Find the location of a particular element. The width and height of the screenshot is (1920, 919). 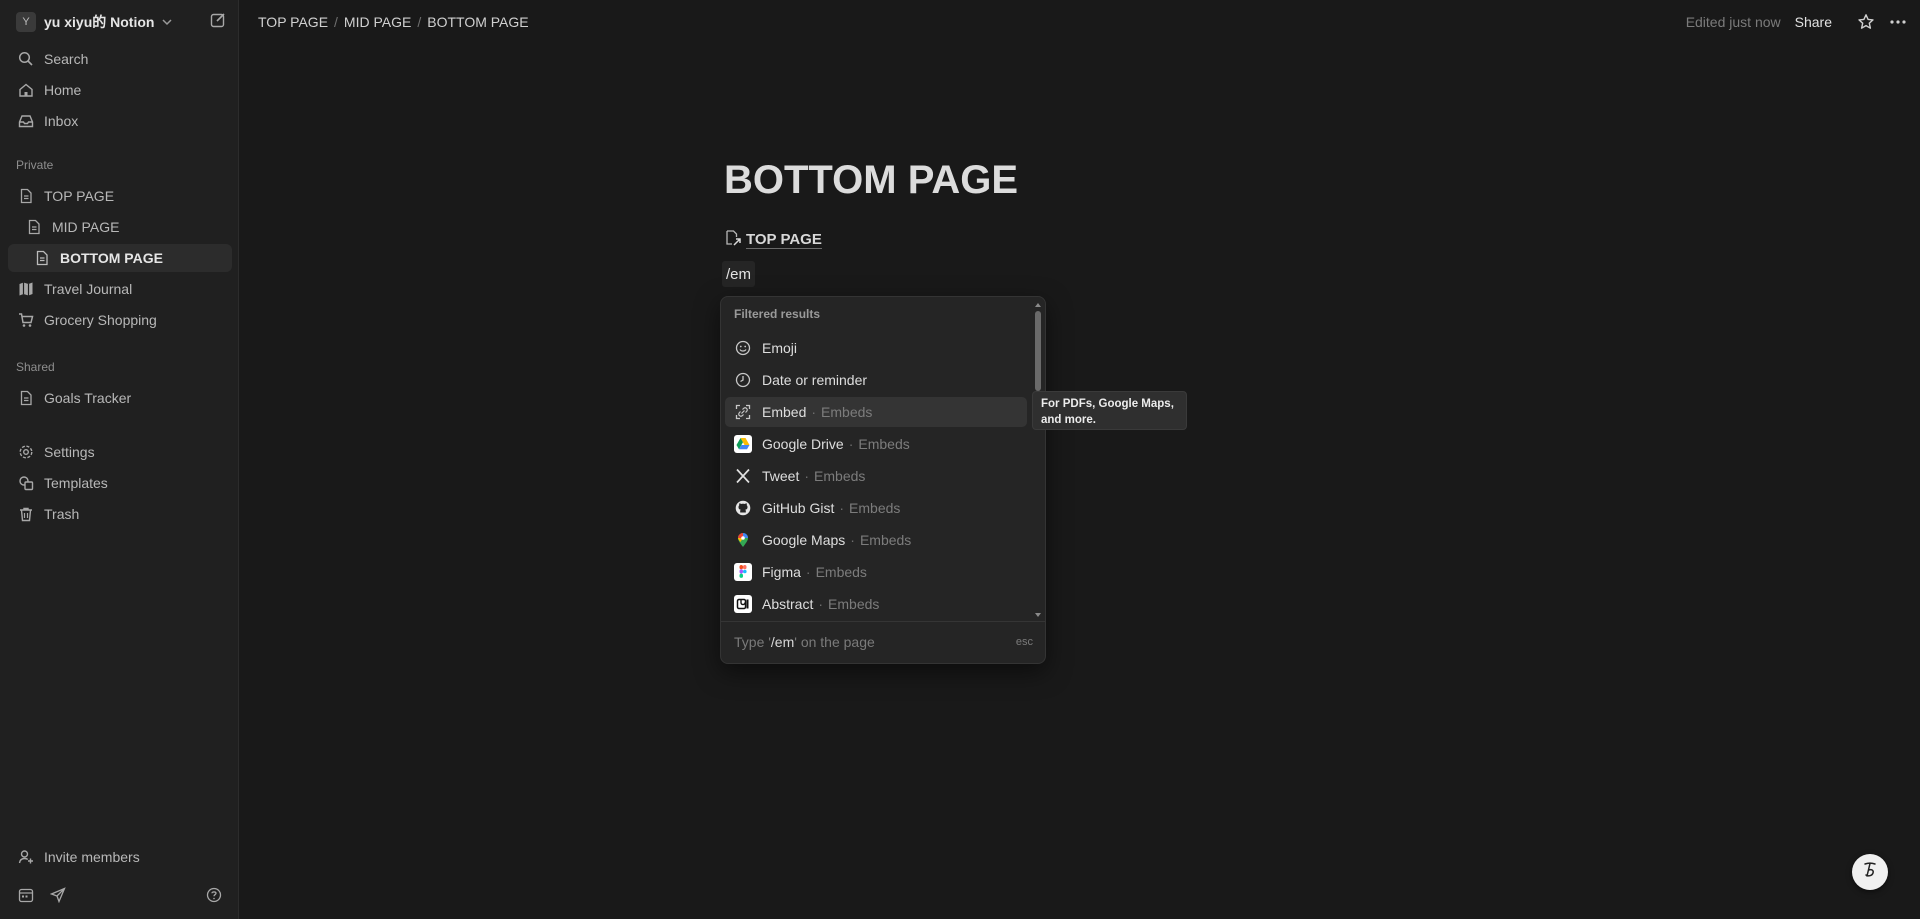

workspace-switcher: Y yu xiyu的 Notion is located at coordinates (119, 22).